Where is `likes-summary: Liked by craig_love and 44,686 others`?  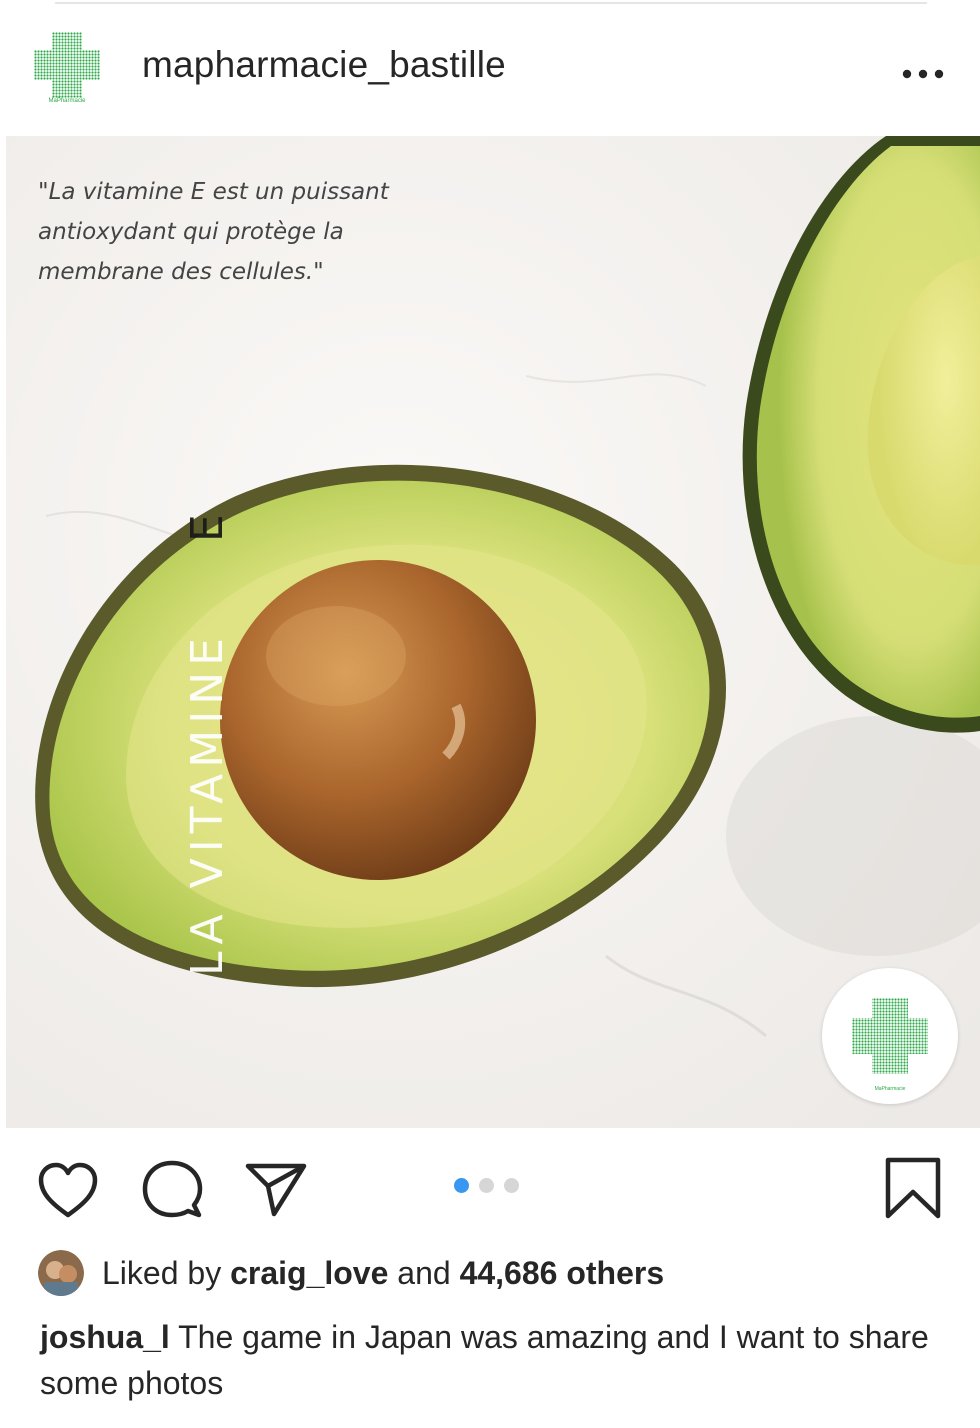
likes-summary: Liked by craig_love and 44,686 others is located at coordinates (351, 1273).